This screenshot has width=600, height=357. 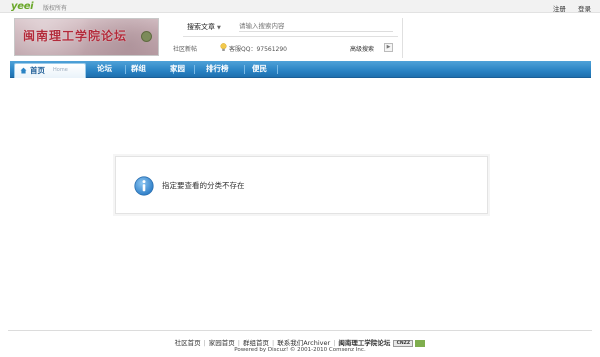 I want to click on nav-home-label: 首页, so click(x=37, y=70).